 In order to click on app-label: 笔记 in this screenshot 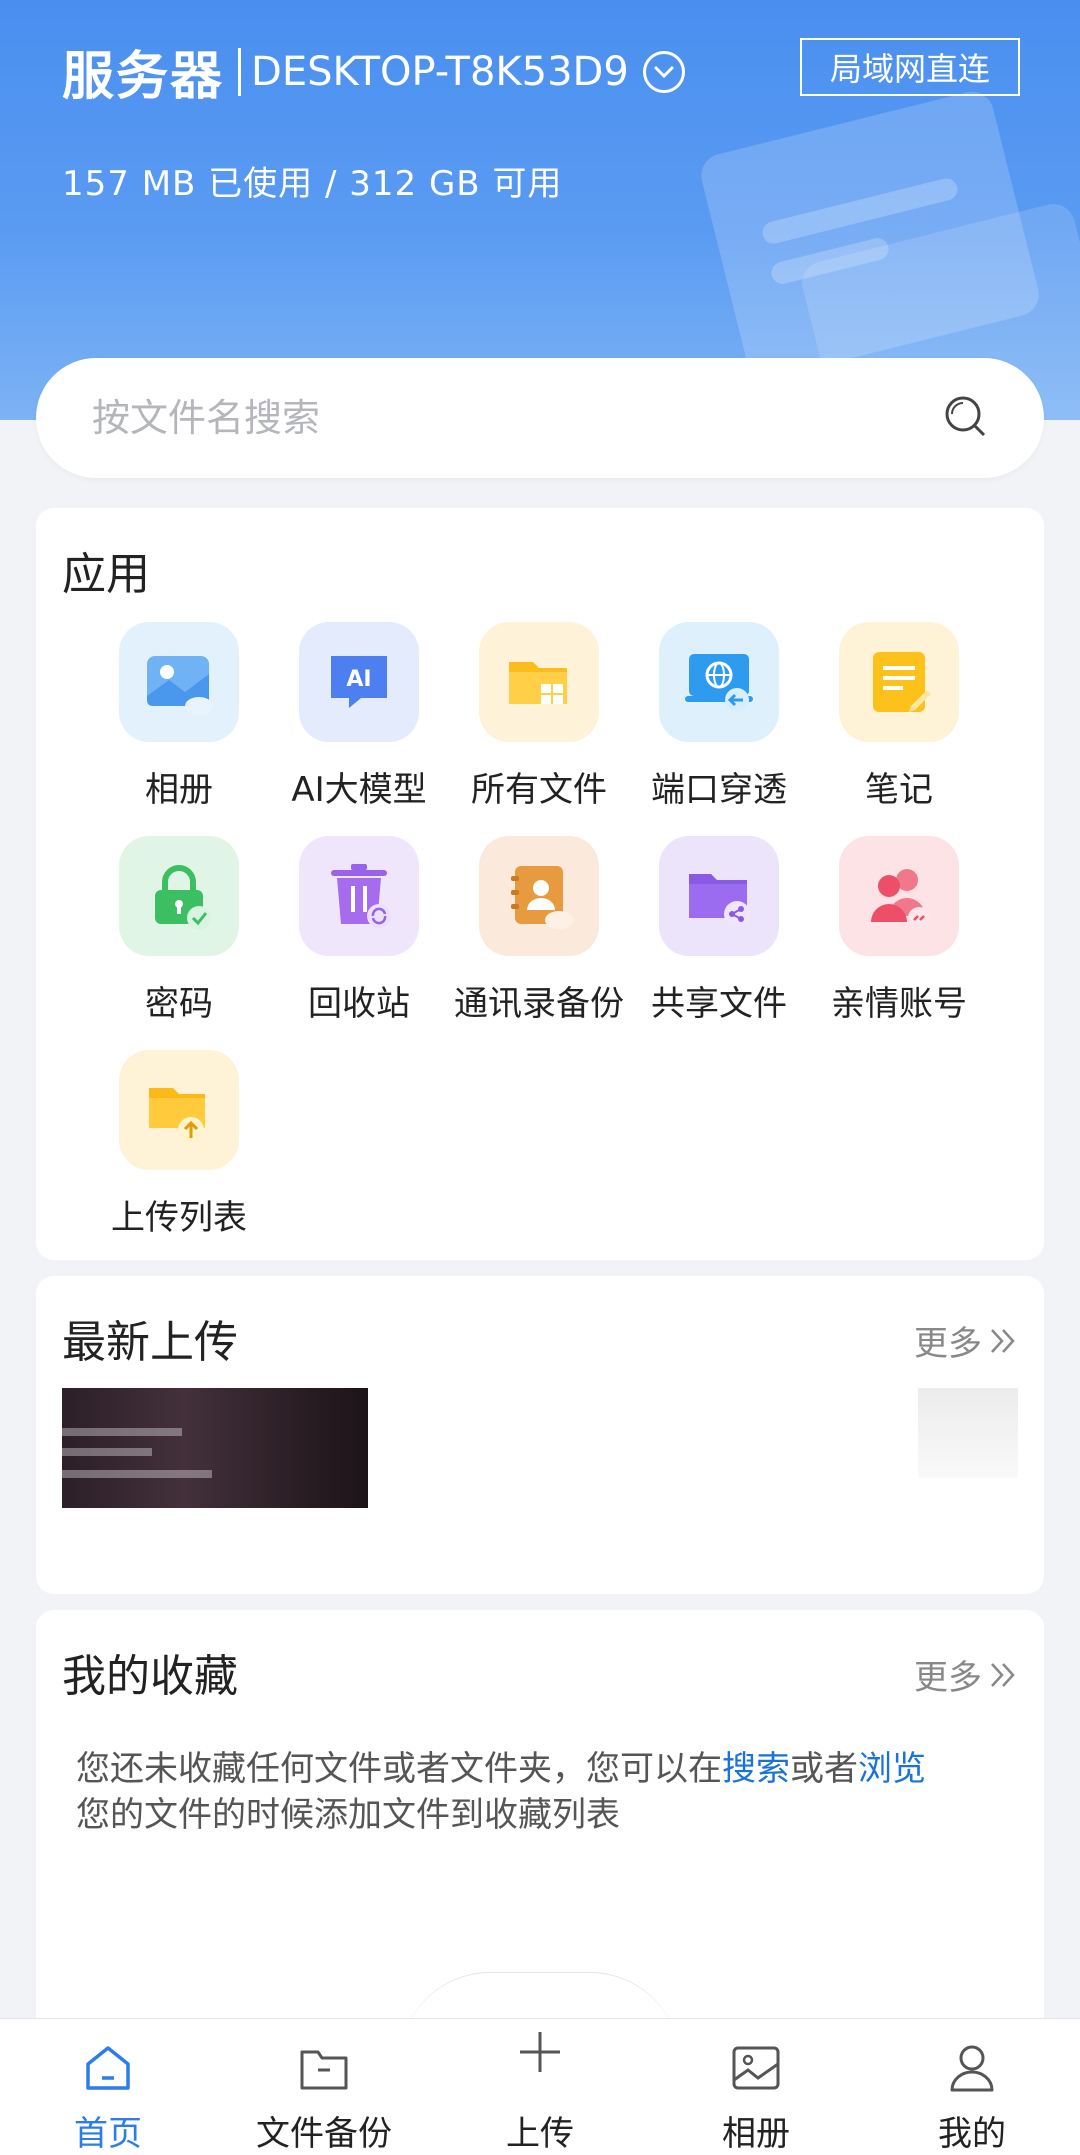, I will do `click(899, 790)`.